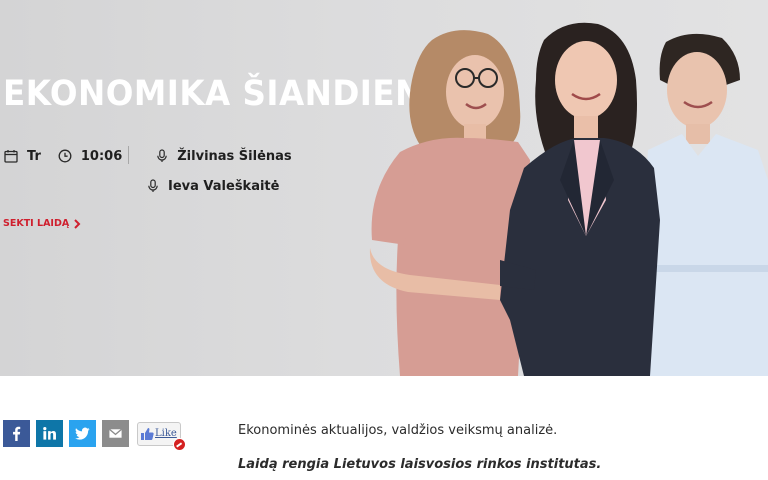 The width and height of the screenshot is (768, 480). I want to click on chevron-right-icon, so click(77, 223).